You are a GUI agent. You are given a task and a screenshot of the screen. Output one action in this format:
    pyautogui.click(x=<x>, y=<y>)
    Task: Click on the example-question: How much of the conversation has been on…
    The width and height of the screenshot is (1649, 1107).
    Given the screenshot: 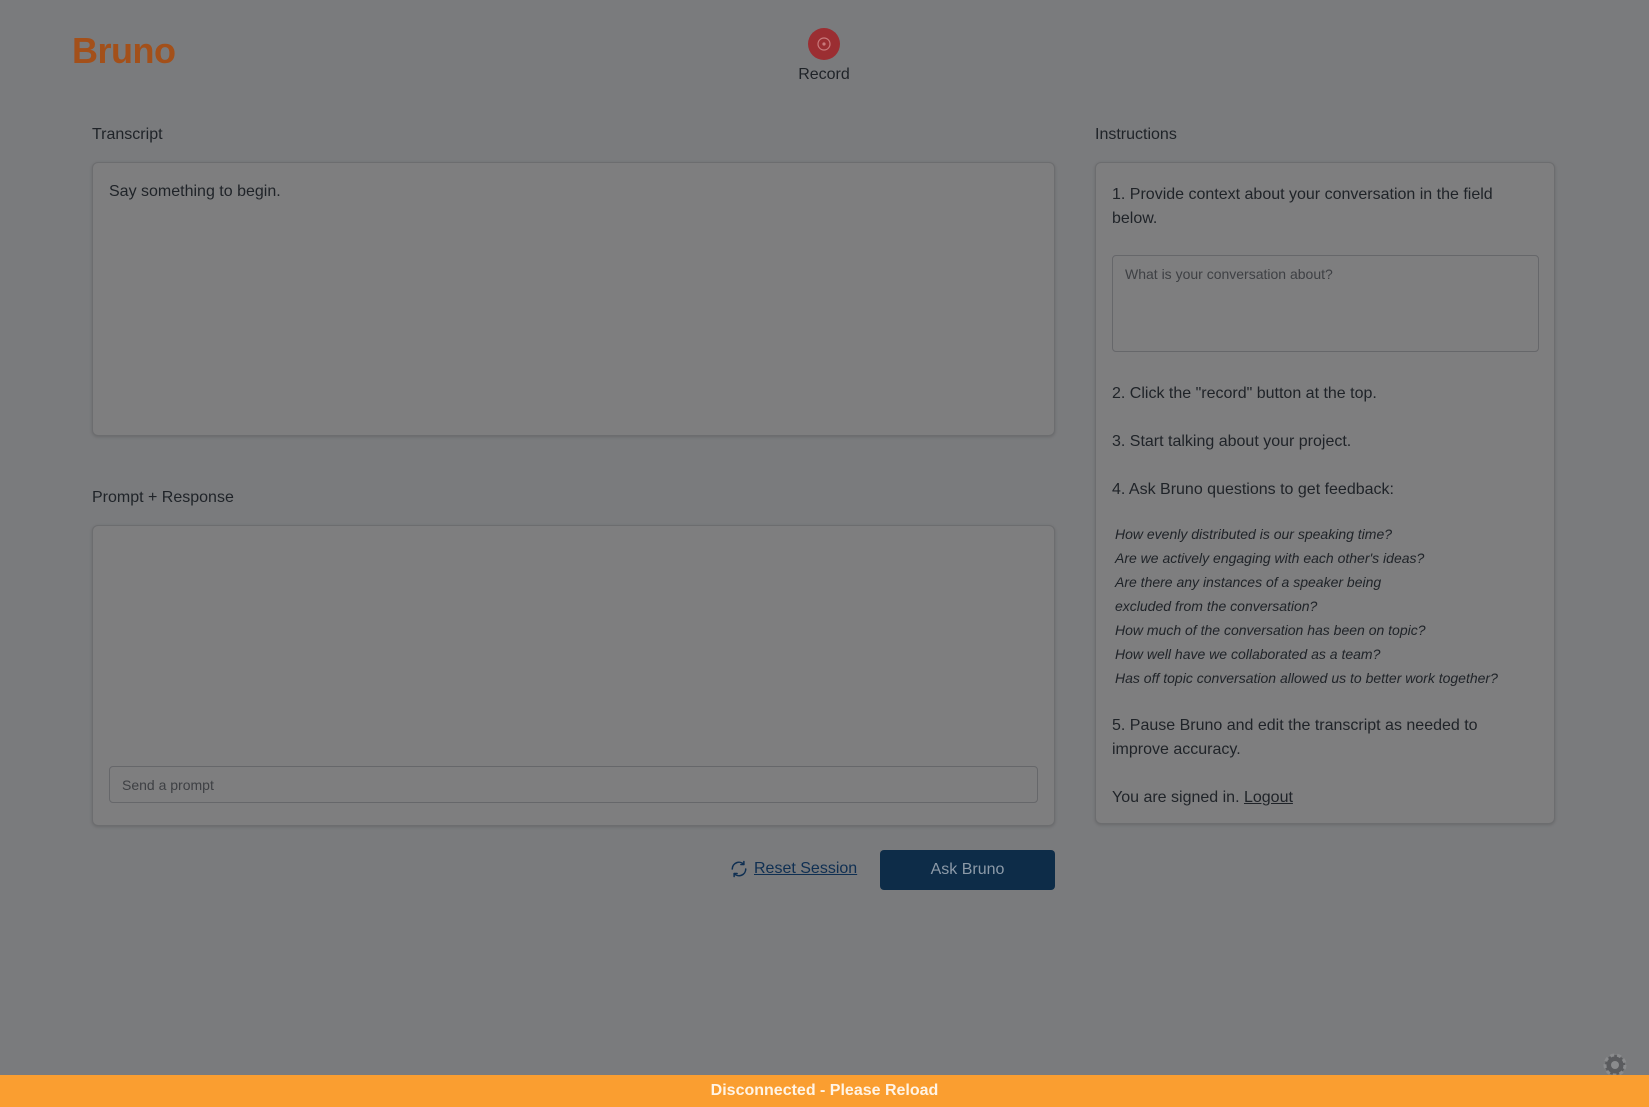 What is the action you would take?
    pyautogui.click(x=1270, y=630)
    